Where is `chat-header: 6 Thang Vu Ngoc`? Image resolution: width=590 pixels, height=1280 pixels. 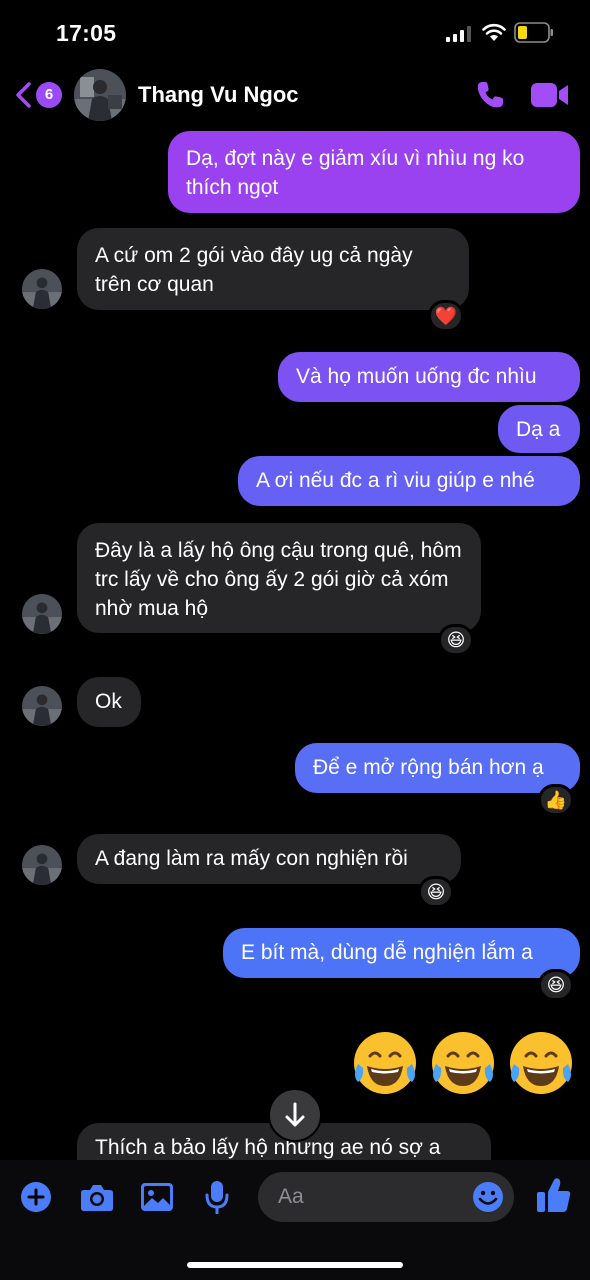 chat-header: 6 Thang Vu Ngoc is located at coordinates (295, 97).